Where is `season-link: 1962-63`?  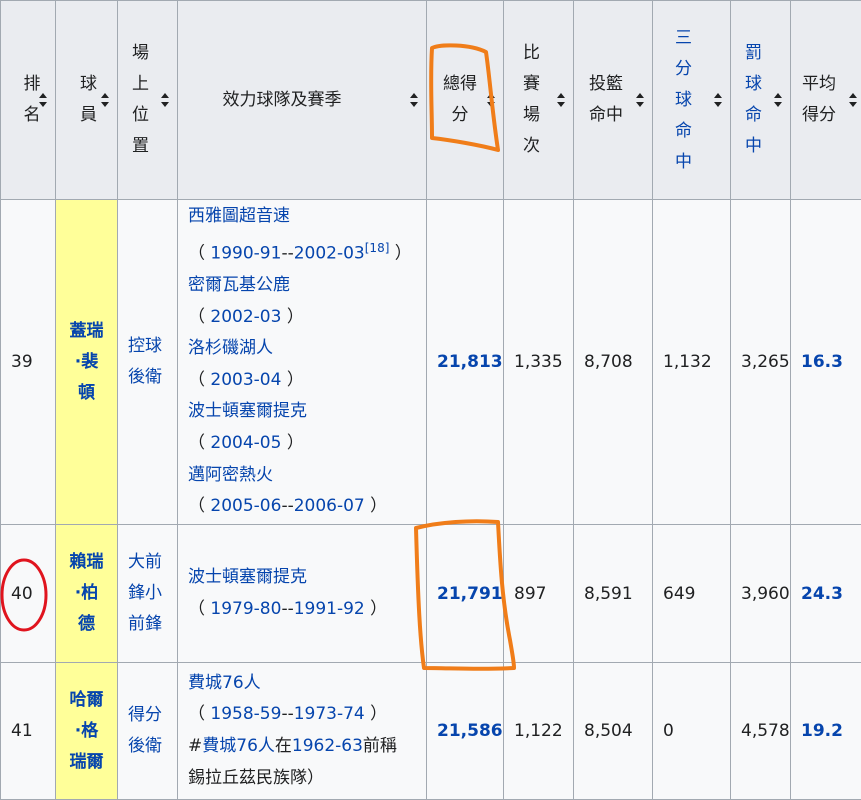 season-link: 1962-63 is located at coordinates (327, 746).